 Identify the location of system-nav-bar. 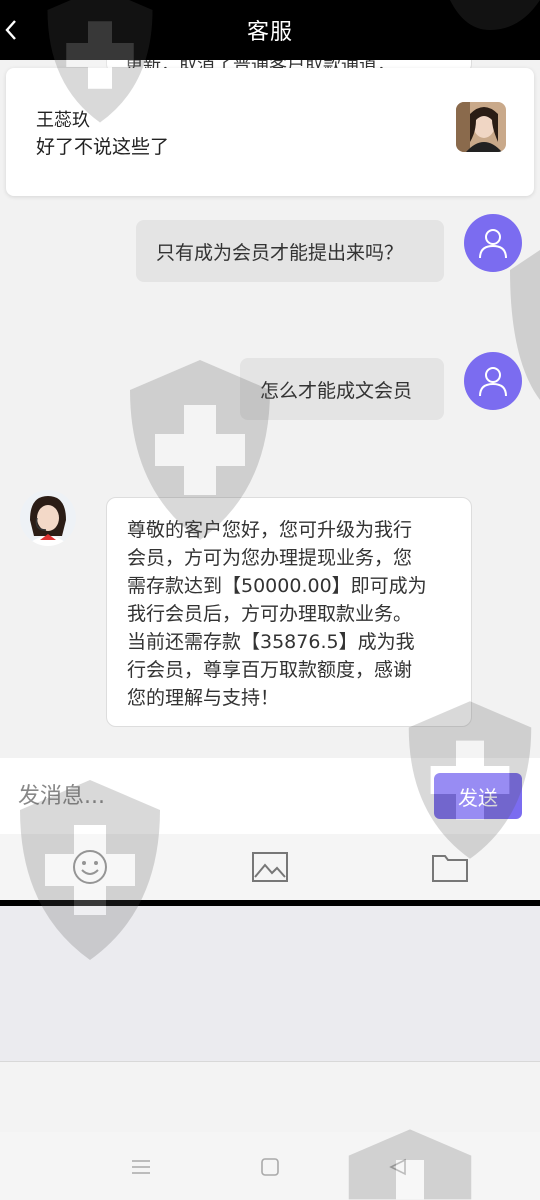
(270, 1166).